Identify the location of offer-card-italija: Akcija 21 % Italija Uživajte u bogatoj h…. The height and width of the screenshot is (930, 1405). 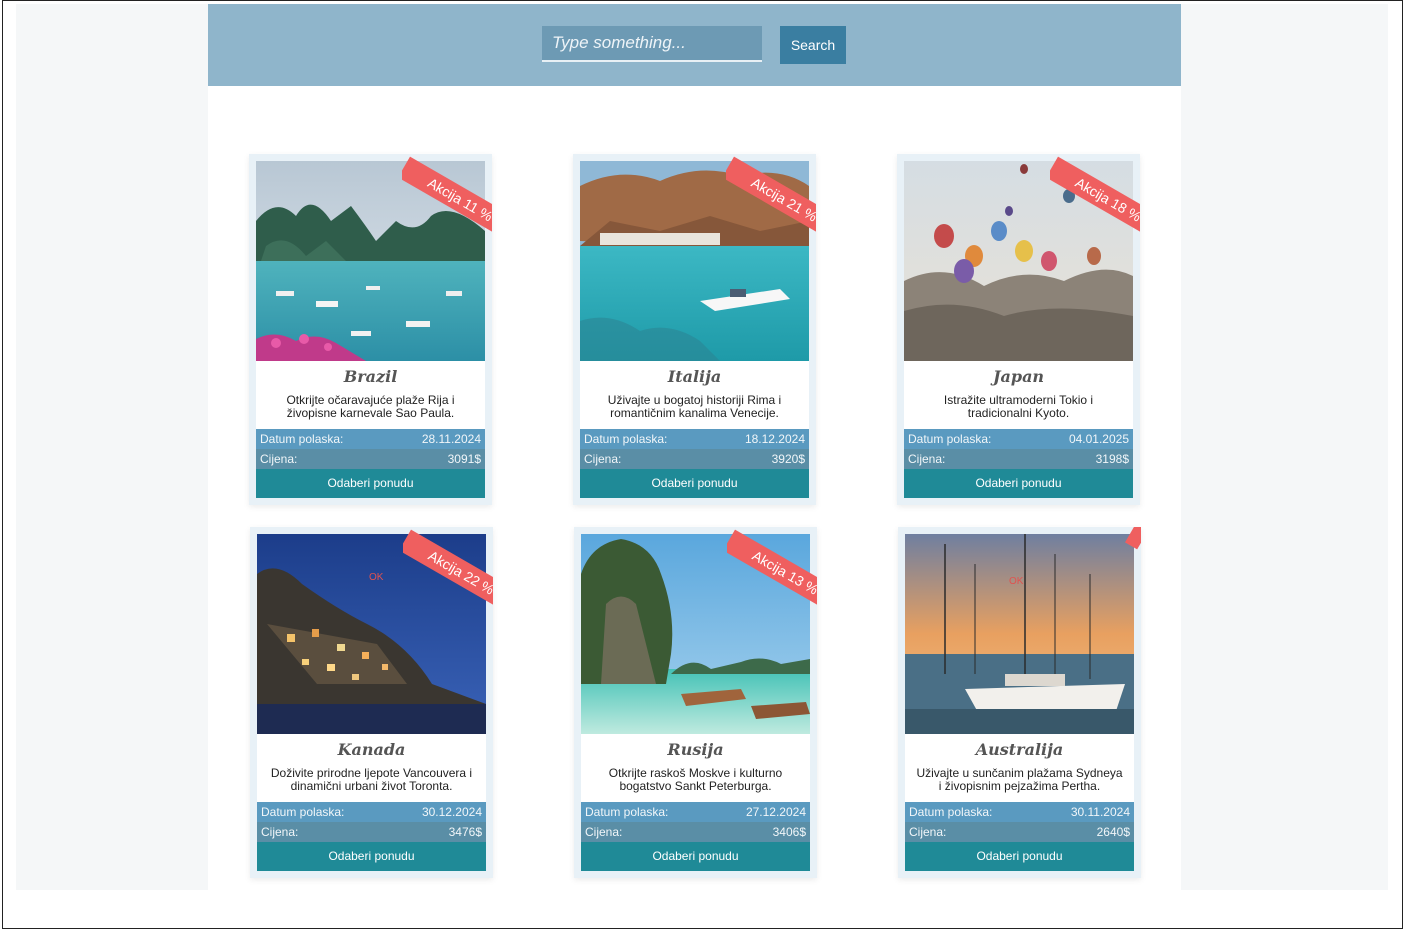
(694, 329).